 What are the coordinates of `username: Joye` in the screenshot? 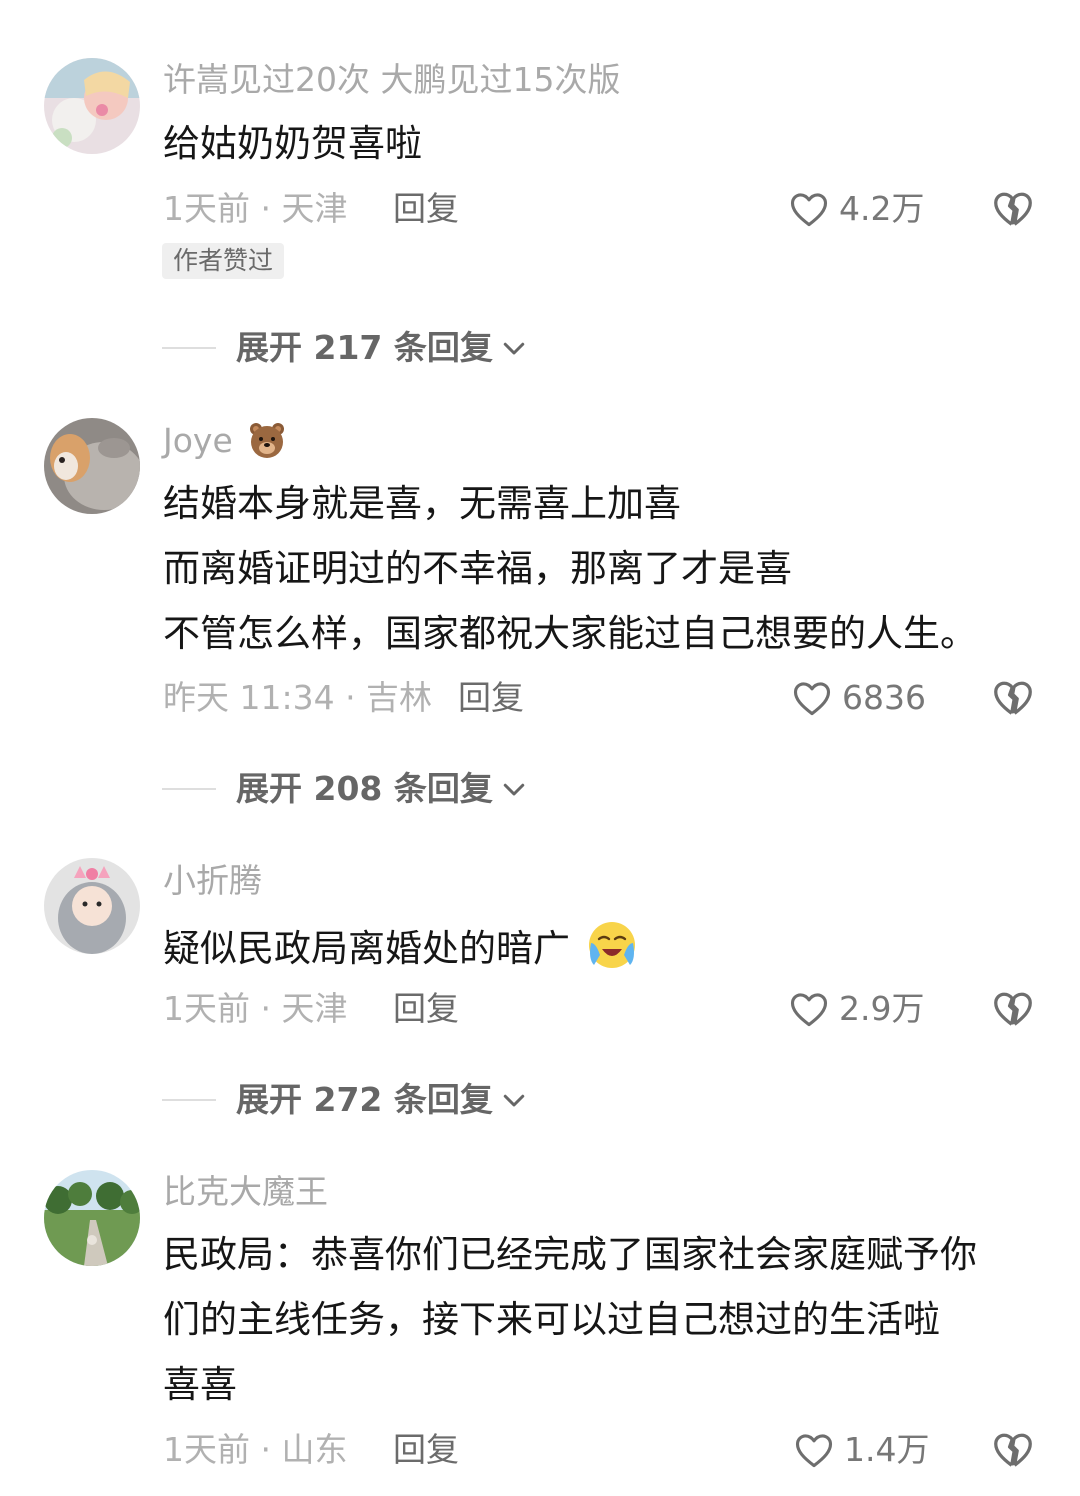 It's located at (225, 441).